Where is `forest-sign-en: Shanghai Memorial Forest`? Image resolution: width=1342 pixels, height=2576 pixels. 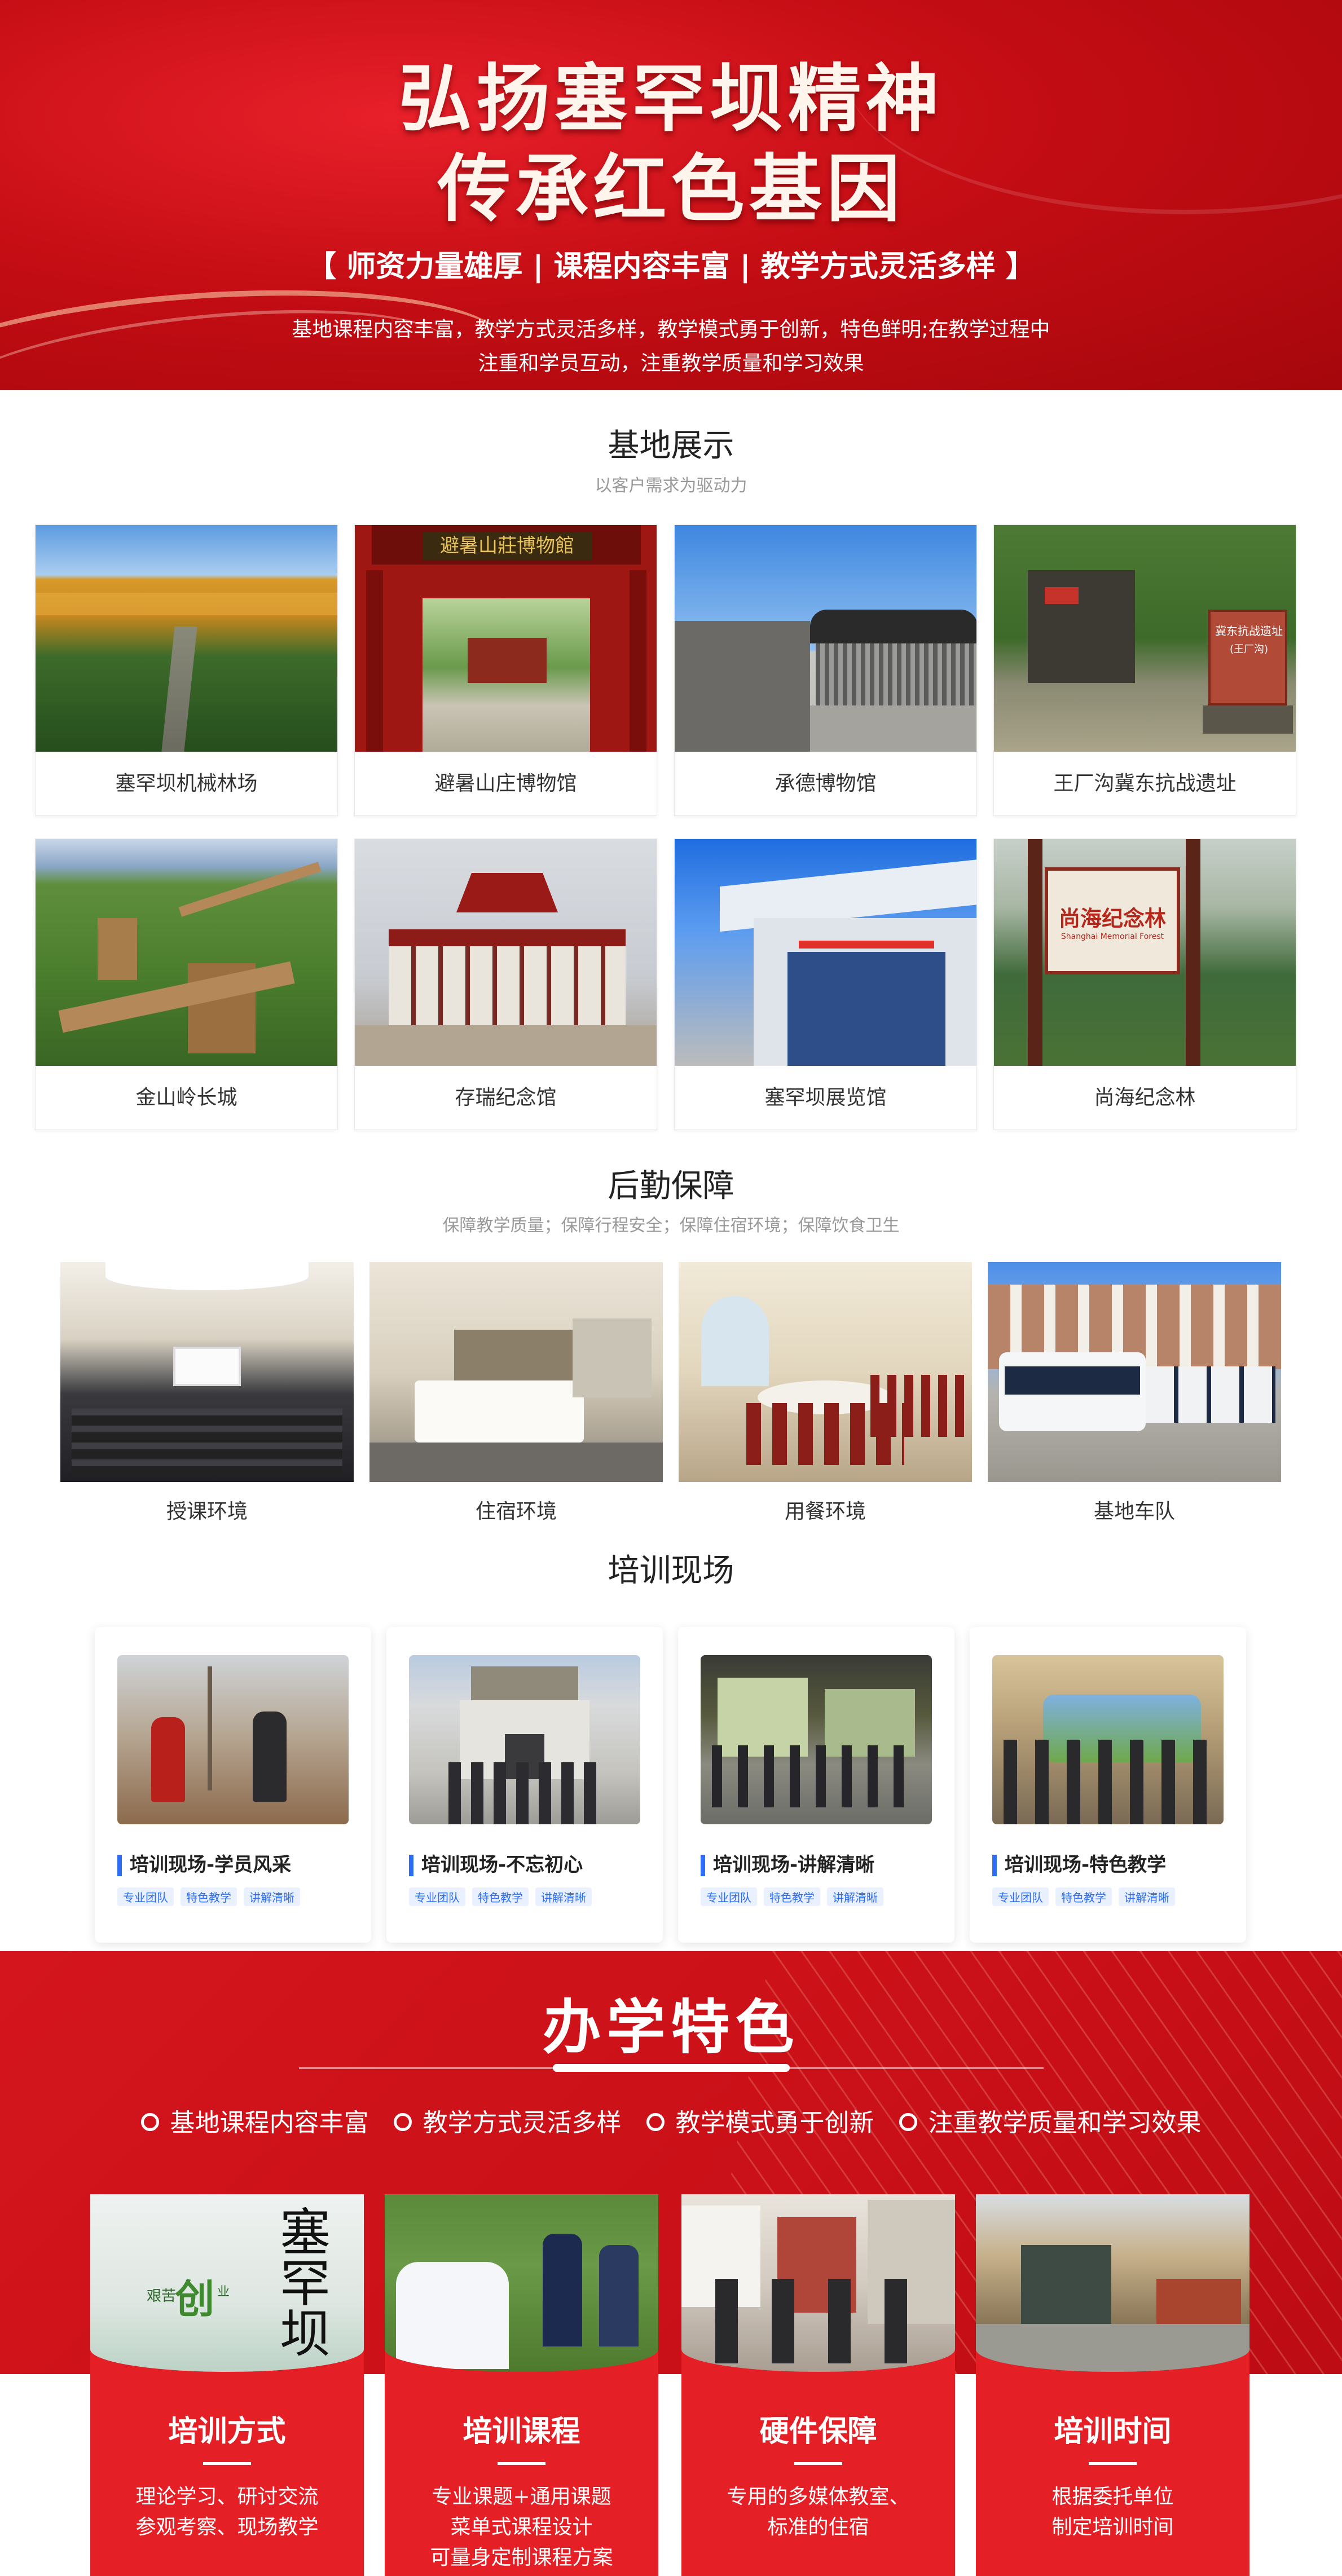
forest-sign-en: Shanghai Memorial Forest is located at coordinates (1112, 936).